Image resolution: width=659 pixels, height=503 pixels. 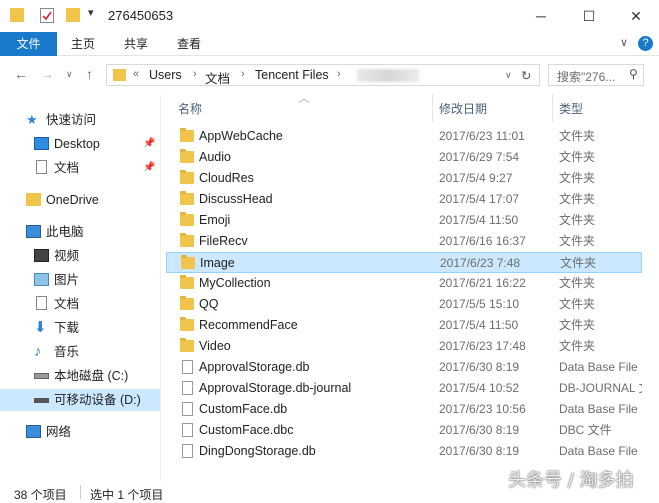 I want to click on tab-share: 共享, so click(x=136, y=44).